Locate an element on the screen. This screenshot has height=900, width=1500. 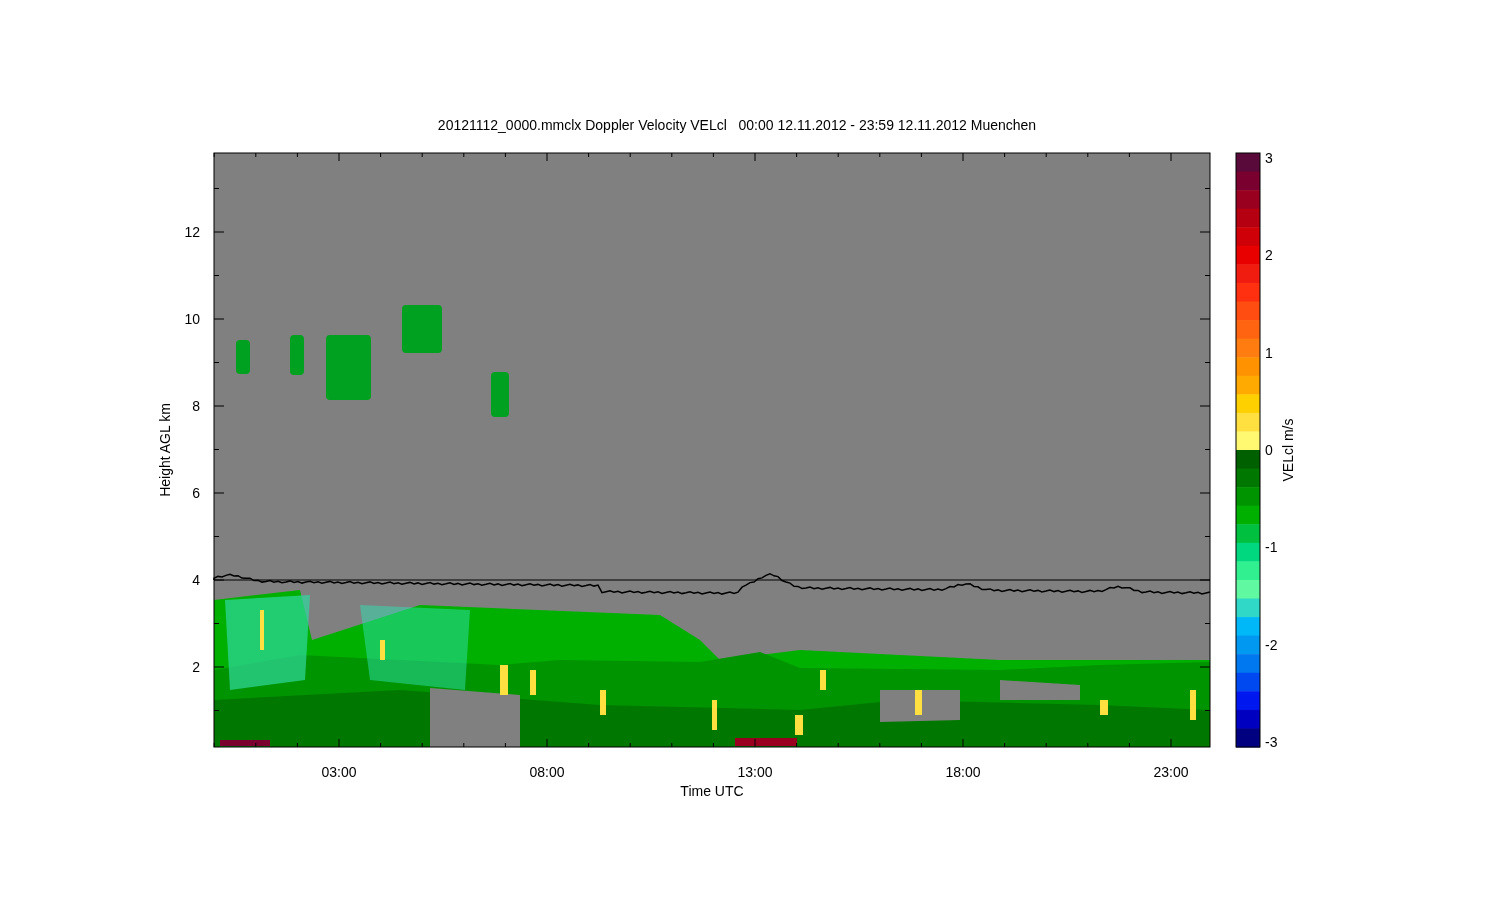
x-tick-label: 23:00 is located at coordinates (1171, 772).